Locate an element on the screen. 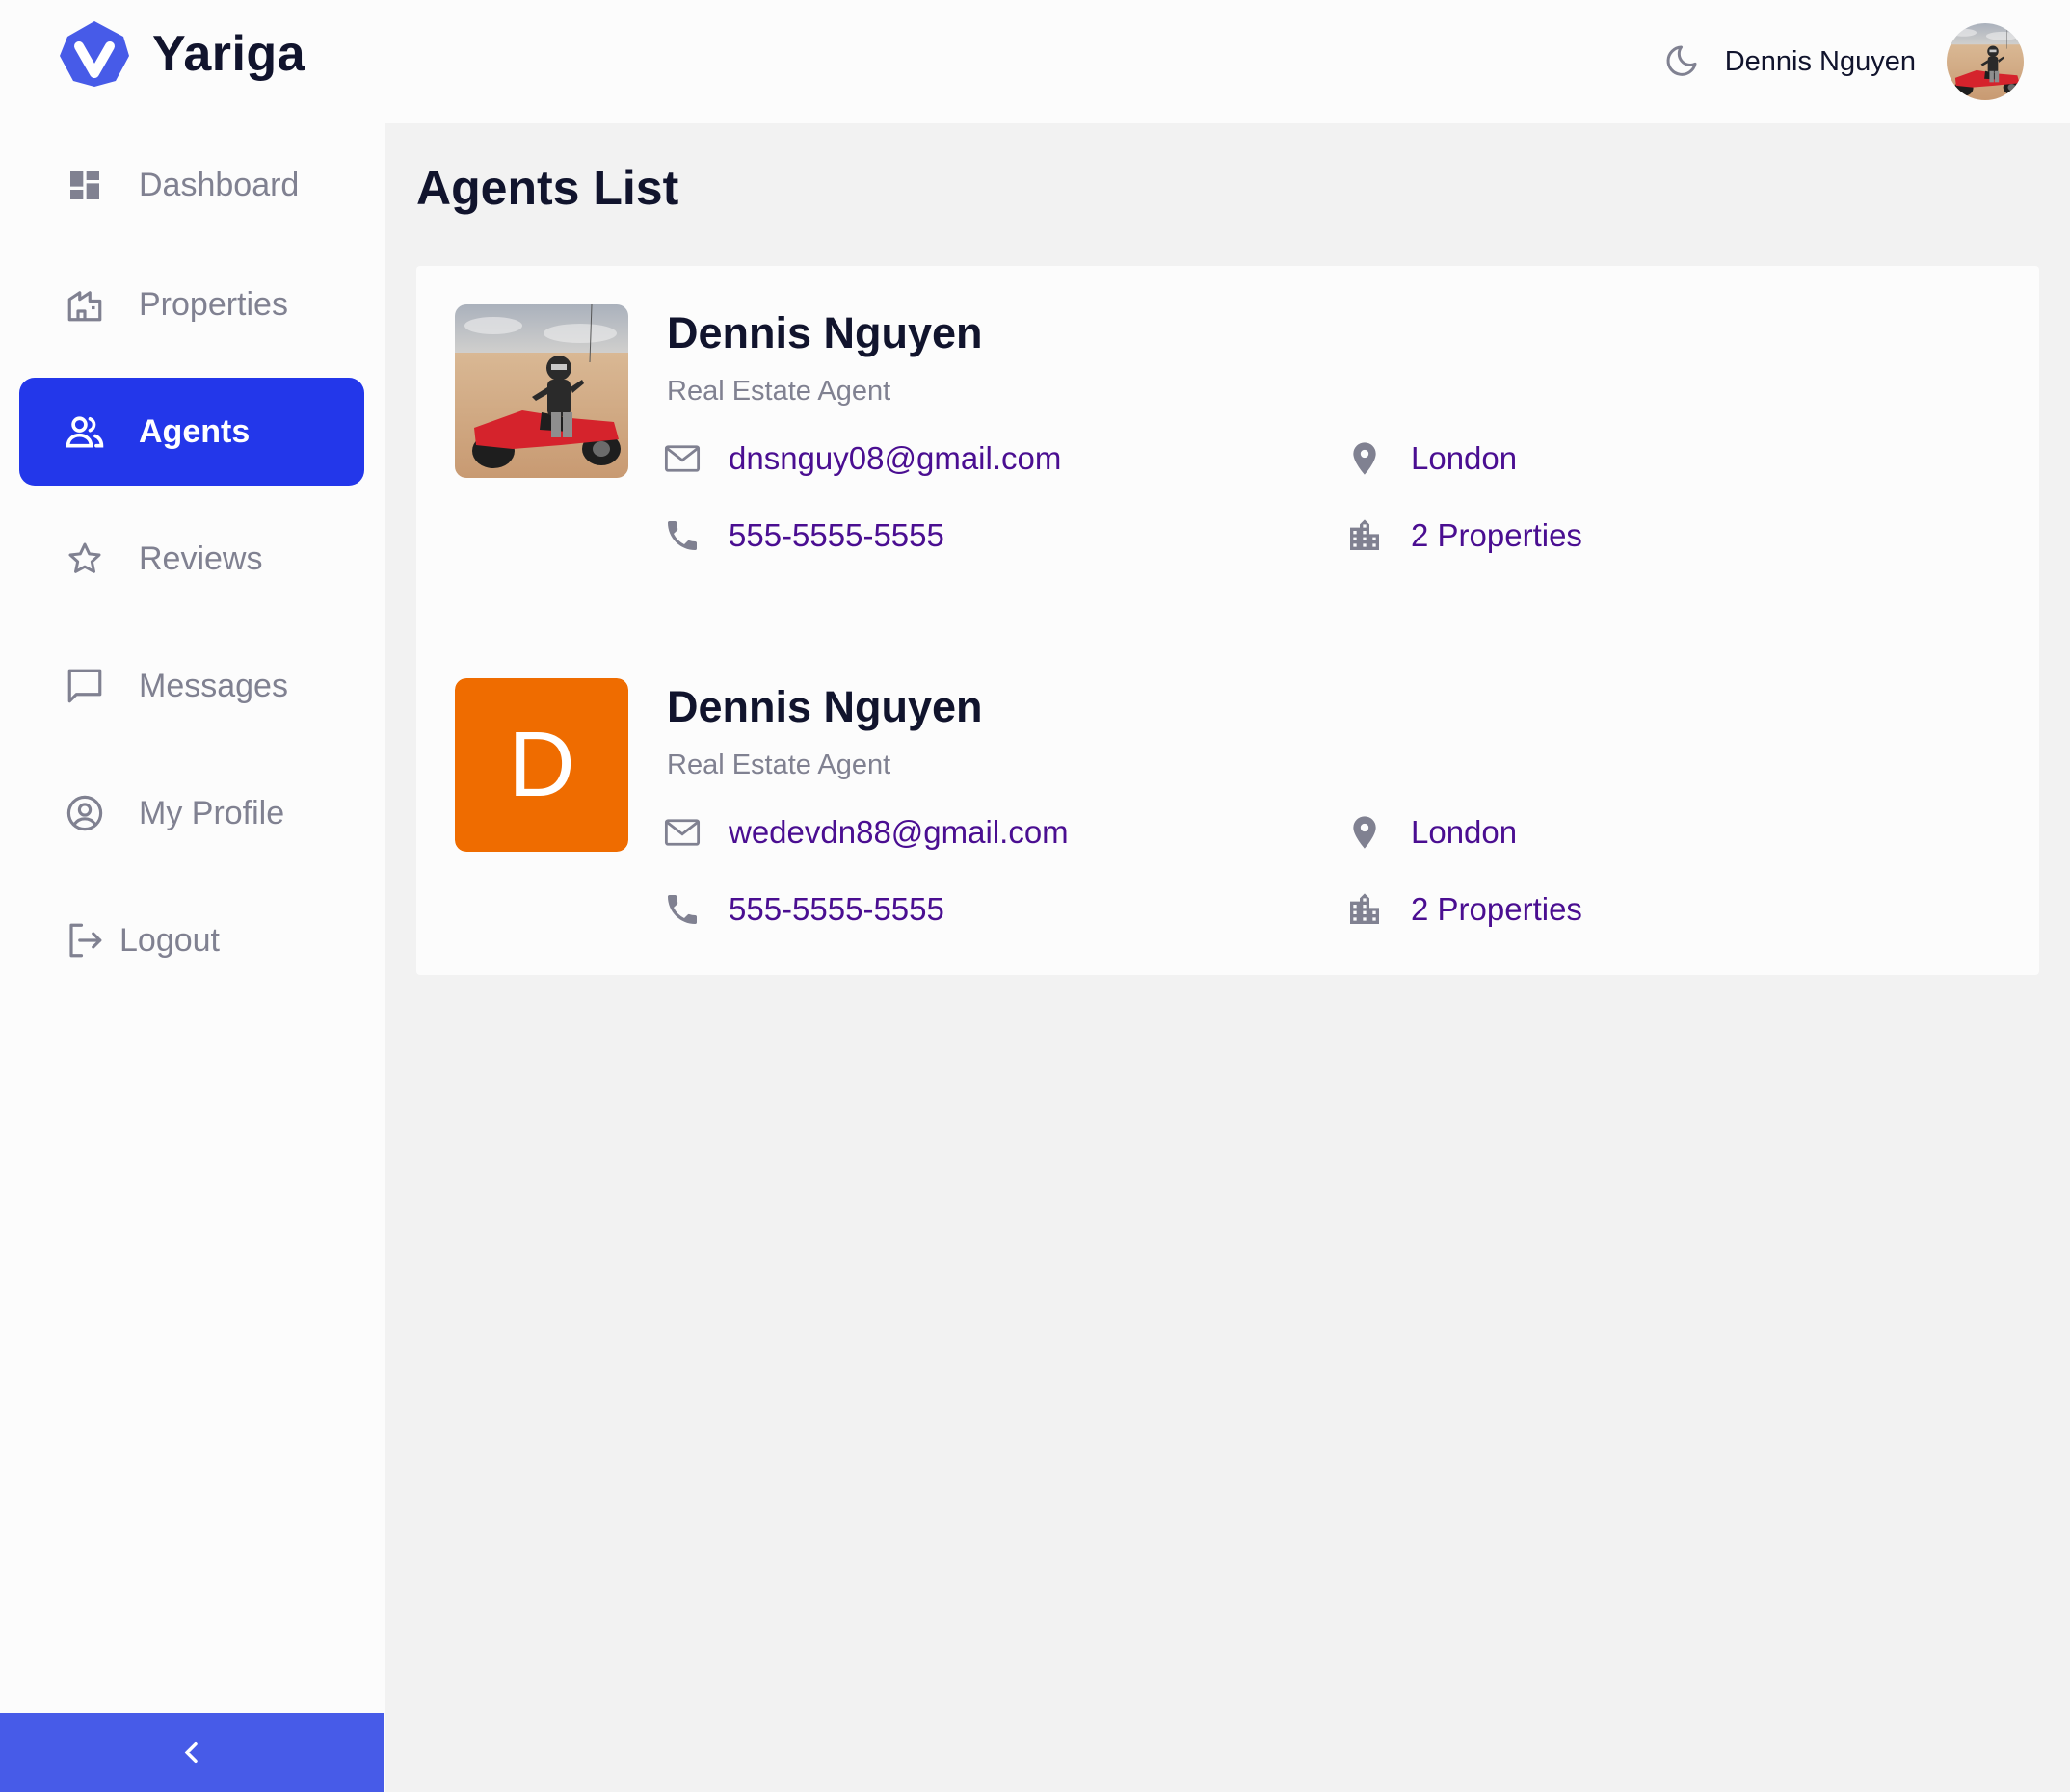  brand: Yariga is located at coordinates (180, 54).